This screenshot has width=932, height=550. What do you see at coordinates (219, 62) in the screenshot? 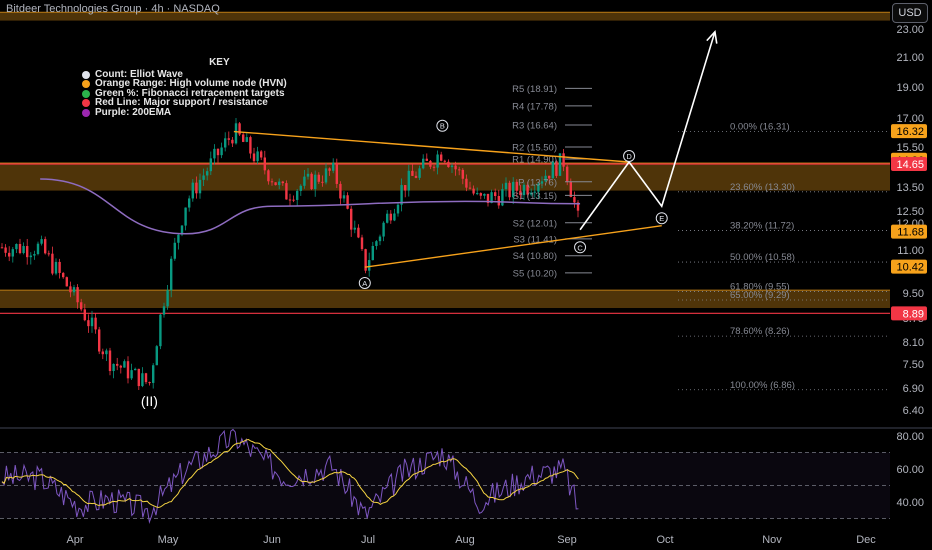
I see `key-title: KEY` at bounding box center [219, 62].